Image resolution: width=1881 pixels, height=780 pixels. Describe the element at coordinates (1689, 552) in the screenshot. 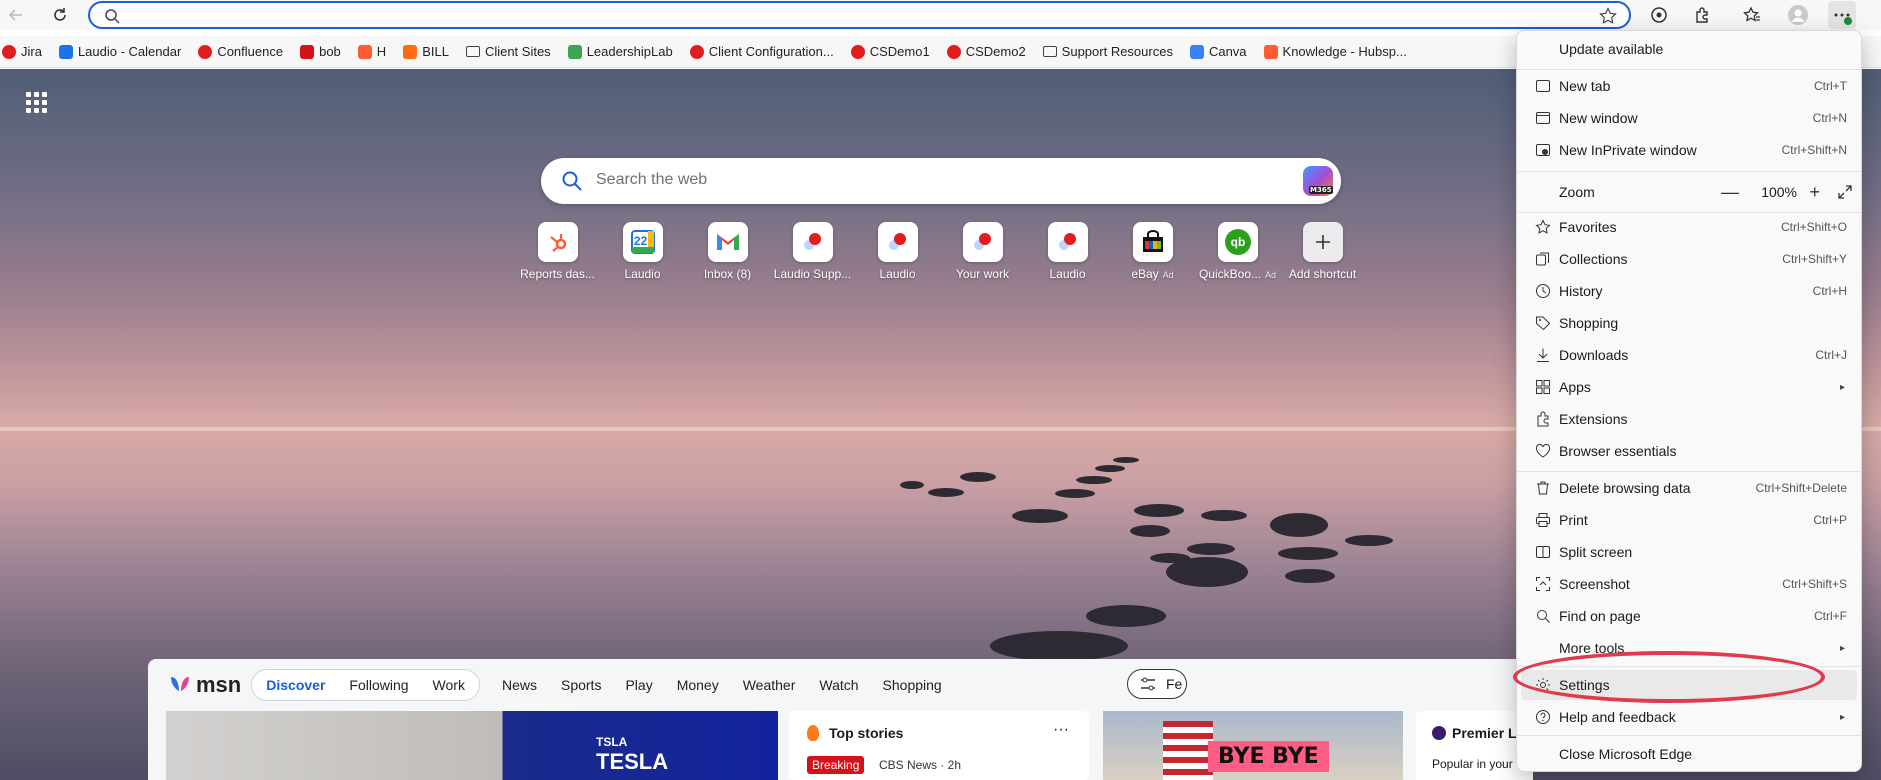

I see `menu-split-screen: Split screen` at that location.